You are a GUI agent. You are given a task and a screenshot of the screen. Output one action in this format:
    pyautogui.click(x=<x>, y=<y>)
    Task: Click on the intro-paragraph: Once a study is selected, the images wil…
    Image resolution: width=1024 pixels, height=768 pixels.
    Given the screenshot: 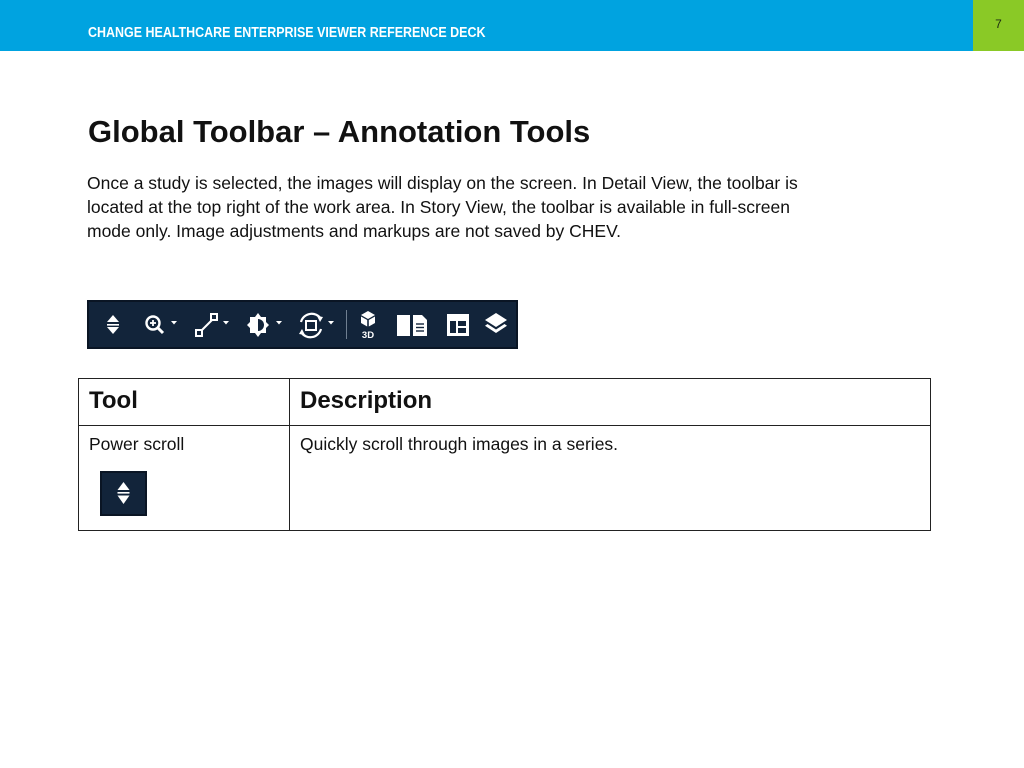 What is the action you would take?
    pyautogui.click(x=442, y=207)
    